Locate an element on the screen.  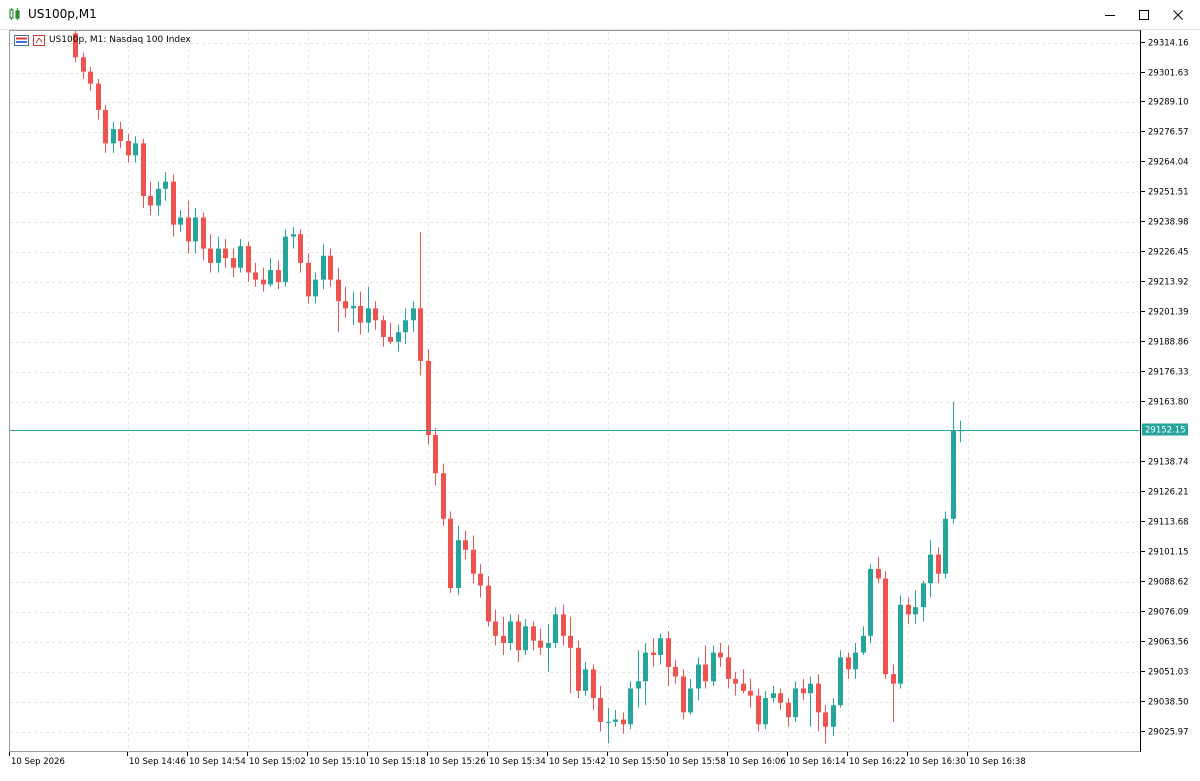
time-tick-label: 10 Sep 15:42 is located at coordinates (577, 762).